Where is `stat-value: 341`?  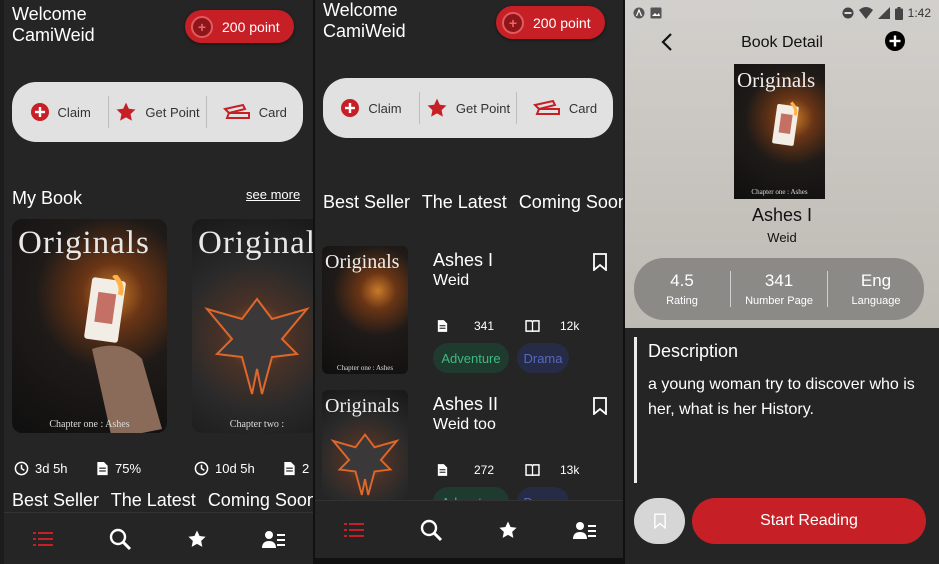 stat-value: 341 is located at coordinates (779, 280).